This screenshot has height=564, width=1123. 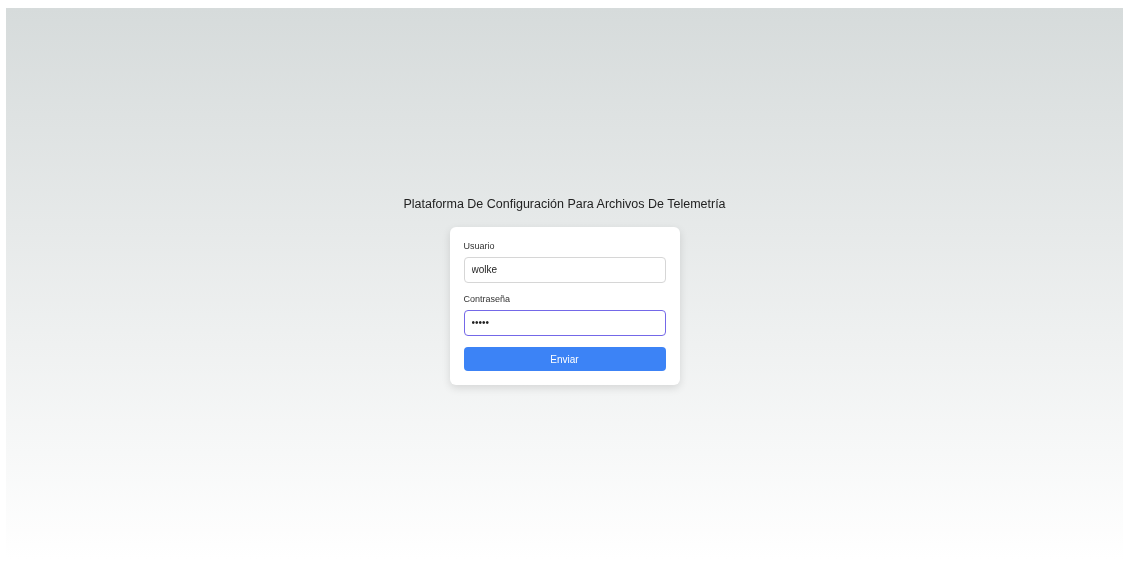 What do you see at coordinates (487, 299) in the screenshot?
I see `field-label: Contraseña` at bounding box center [487, 299].